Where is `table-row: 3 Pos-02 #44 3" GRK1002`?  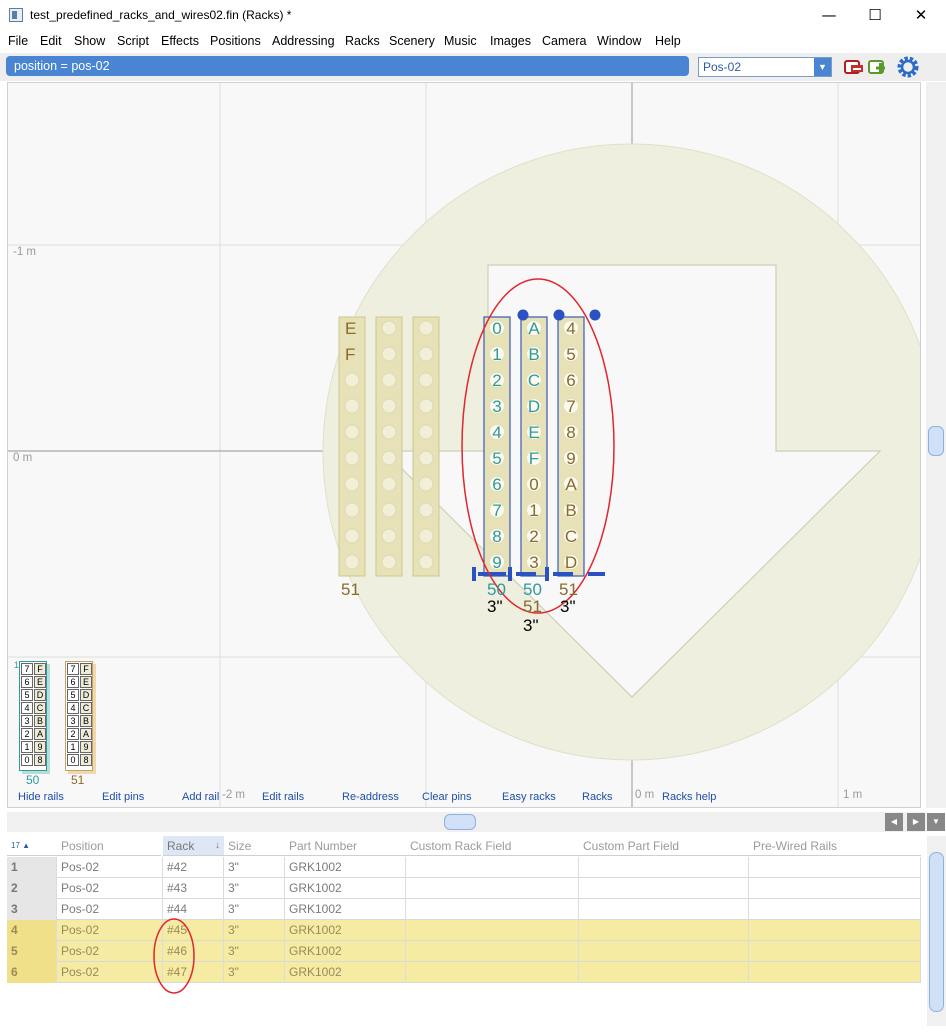 table-row: 3 Pos-02 #44 3" GRK1002 is located at coordinates (464, 909).